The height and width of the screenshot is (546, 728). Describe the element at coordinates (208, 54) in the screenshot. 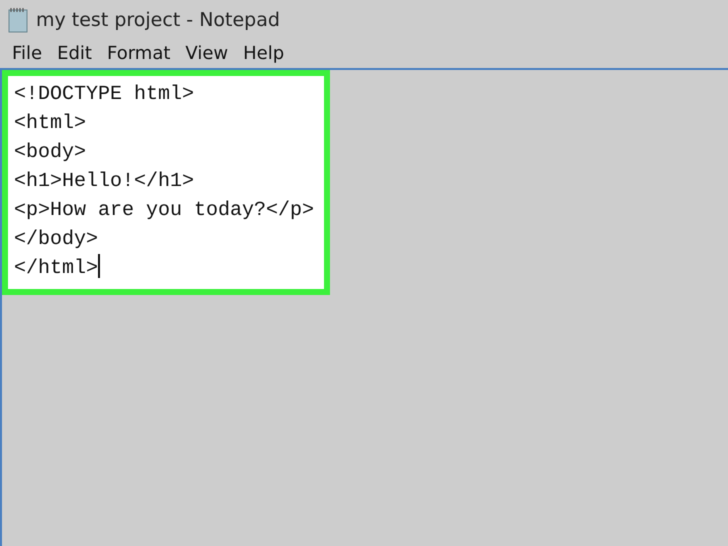

I see `menu-item: View` at that location.